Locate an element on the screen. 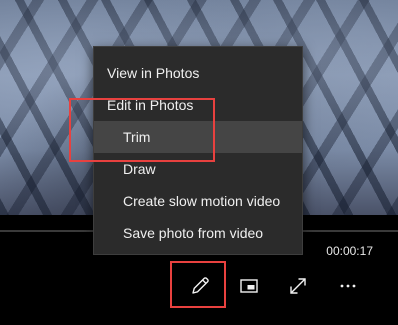 The width and height of the screenshot is (398, 325). more-icon is located at coordinates (348, 286).